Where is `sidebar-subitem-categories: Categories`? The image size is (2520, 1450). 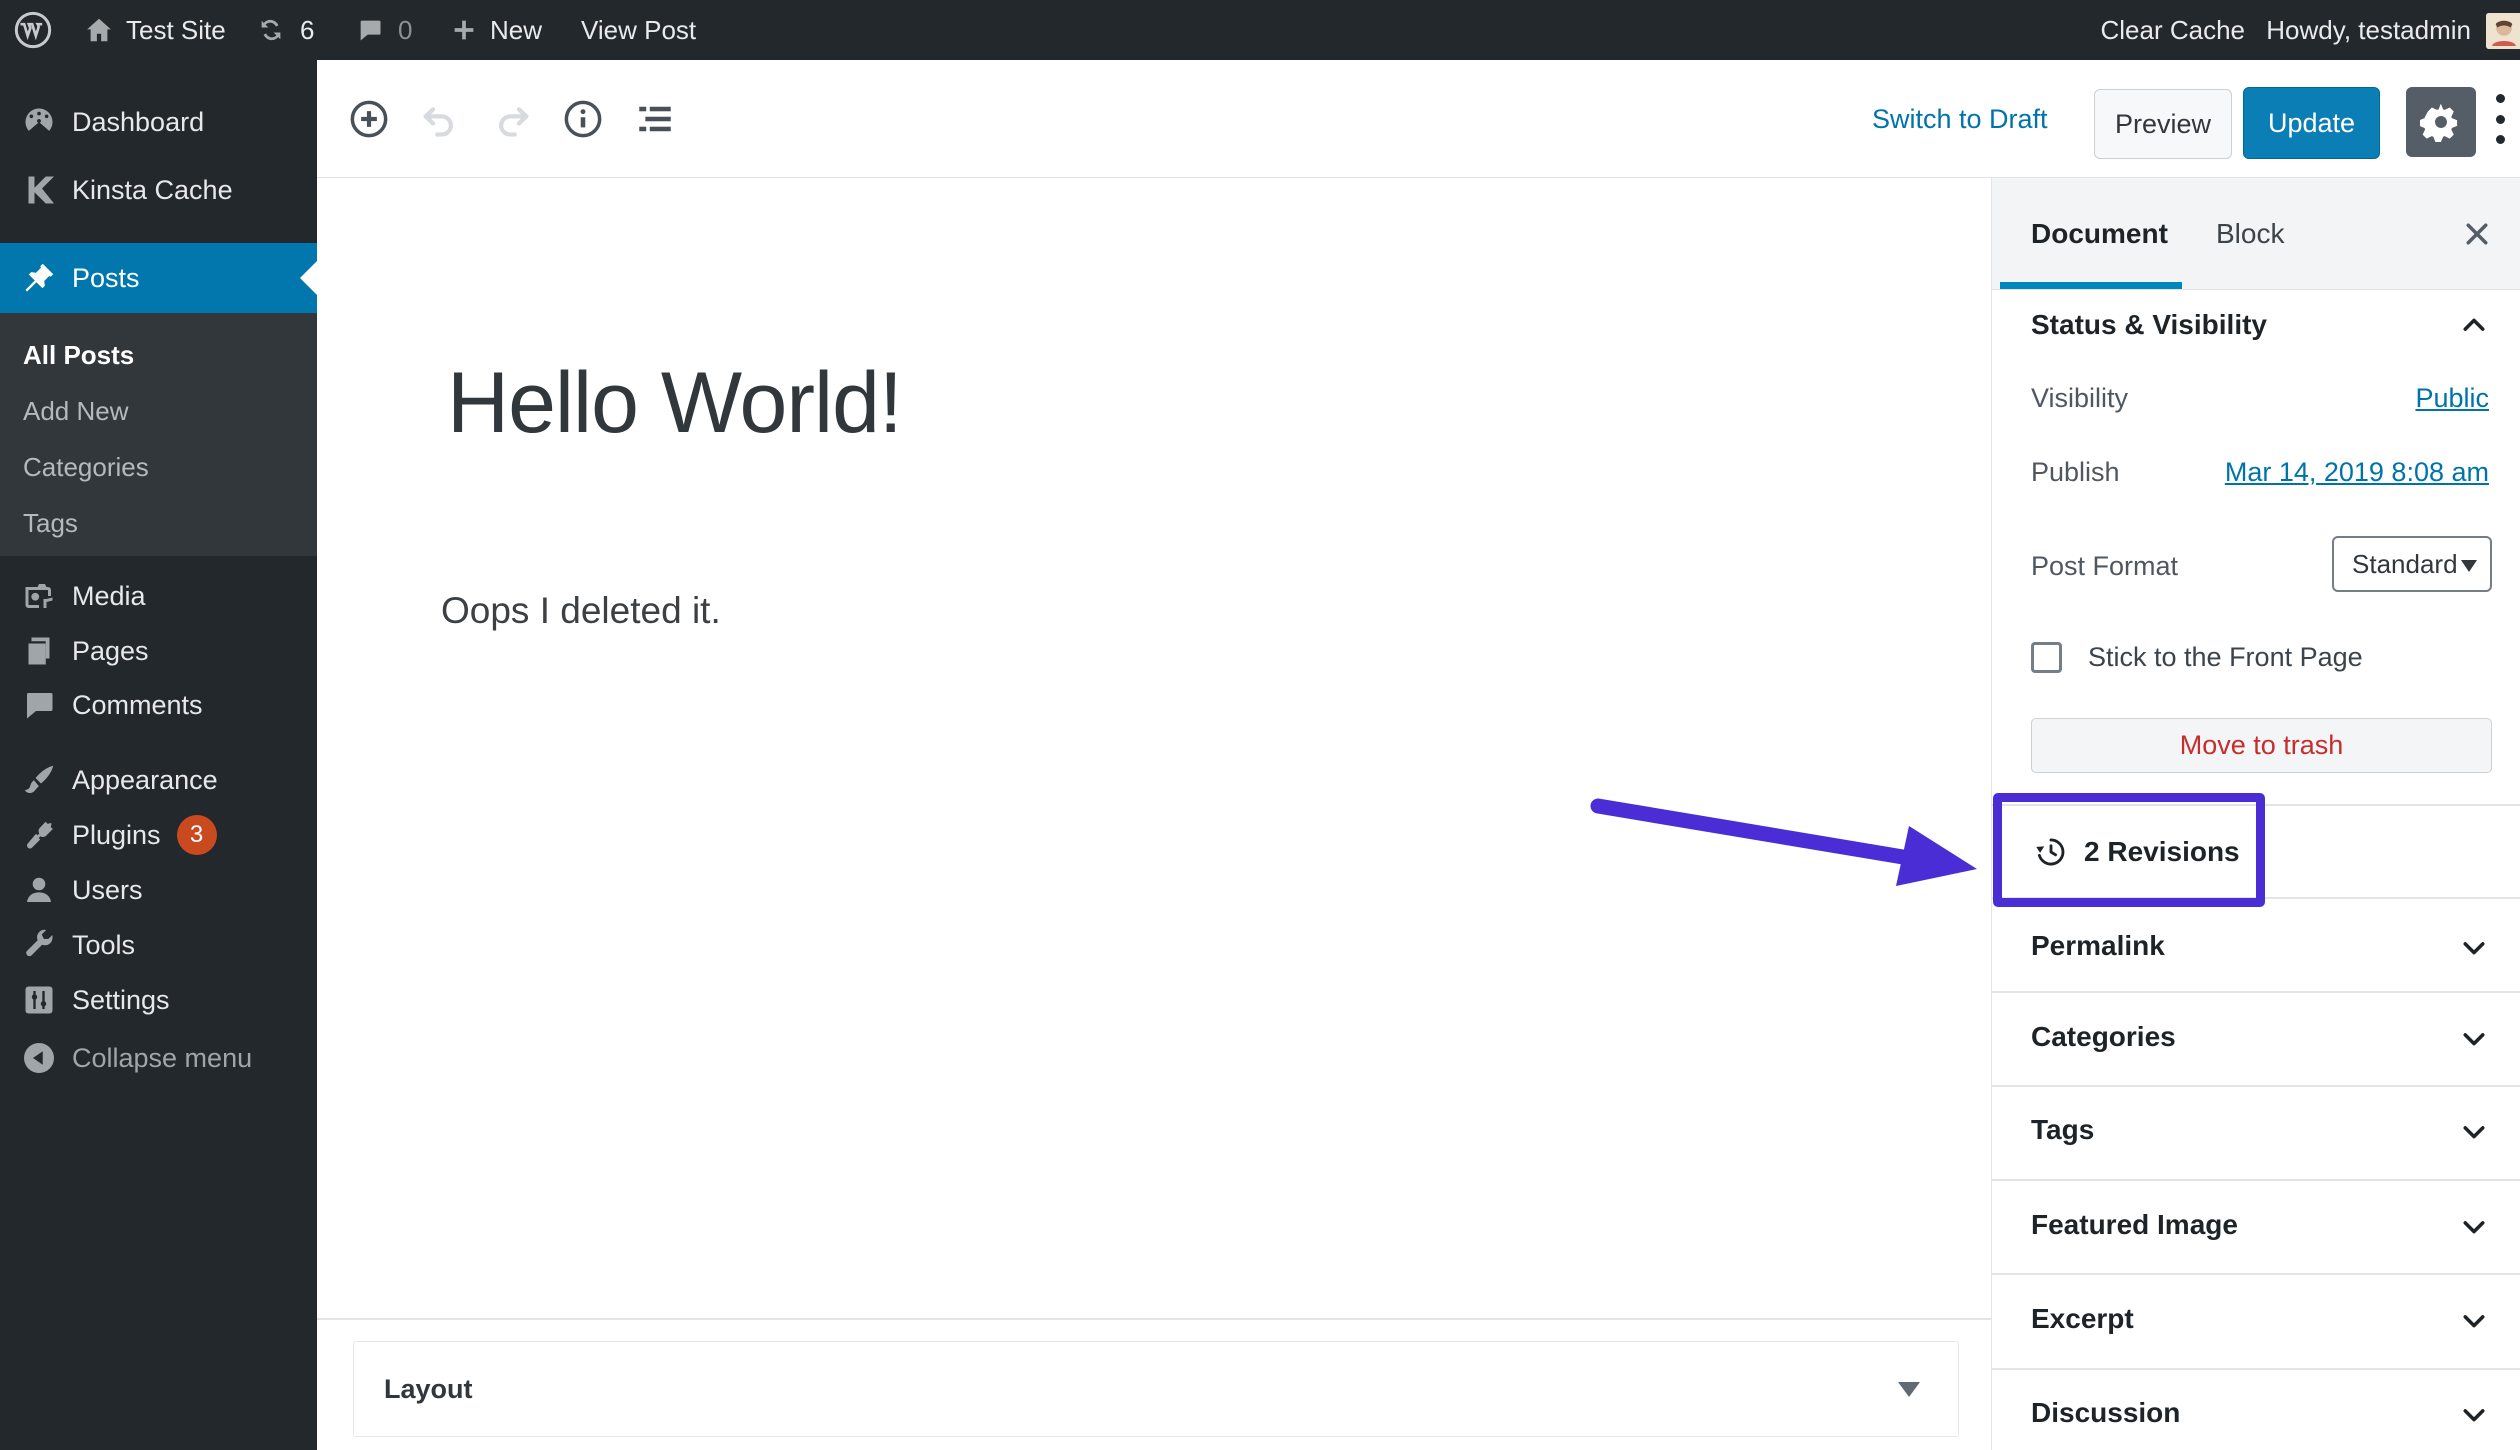
sidebar-subitem-categories: Categories is located at coordinates (158, 467).